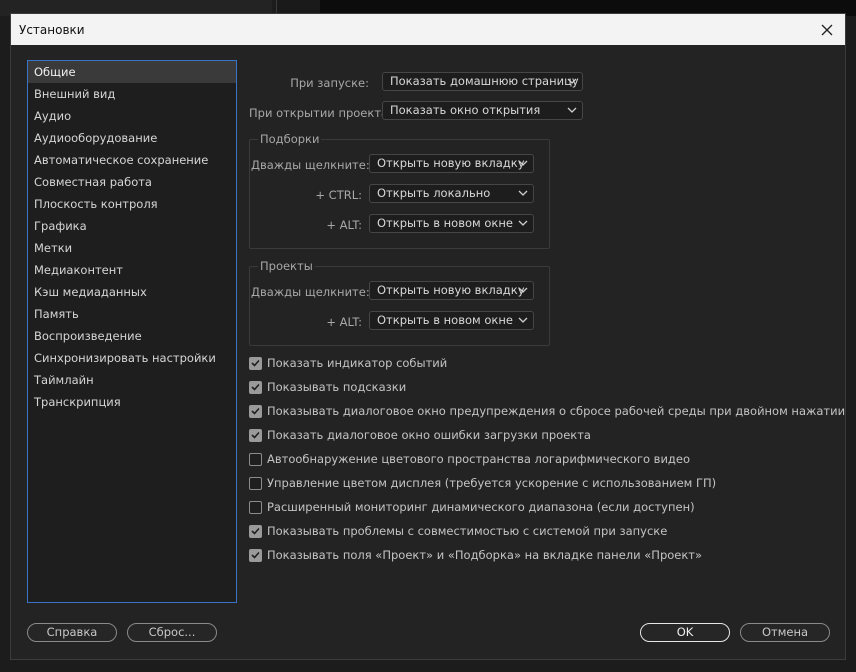  What do you see at coordinates (132, 94) in the screenshot?
I see `sidebar-item: Внешний вид` at bounding box center [132, 94].